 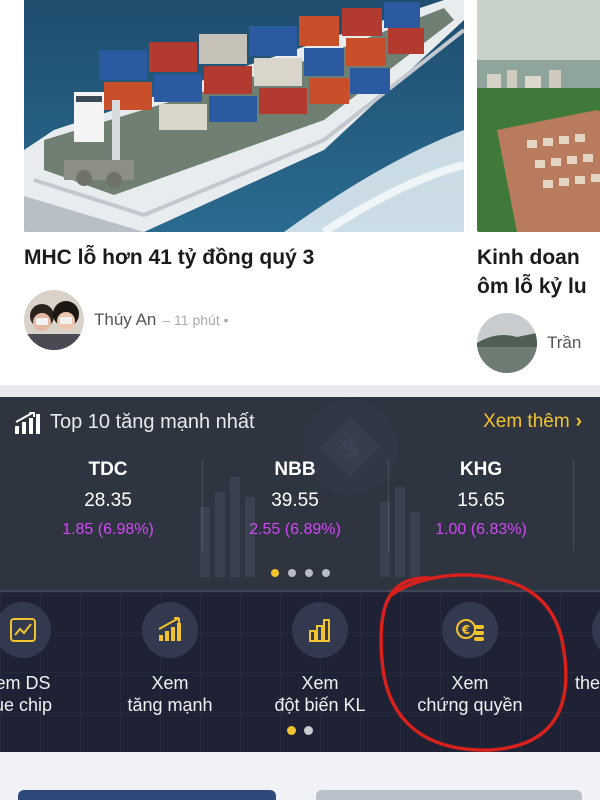 I want to click on stock-price: 15.65, so click(x=481, y=500).